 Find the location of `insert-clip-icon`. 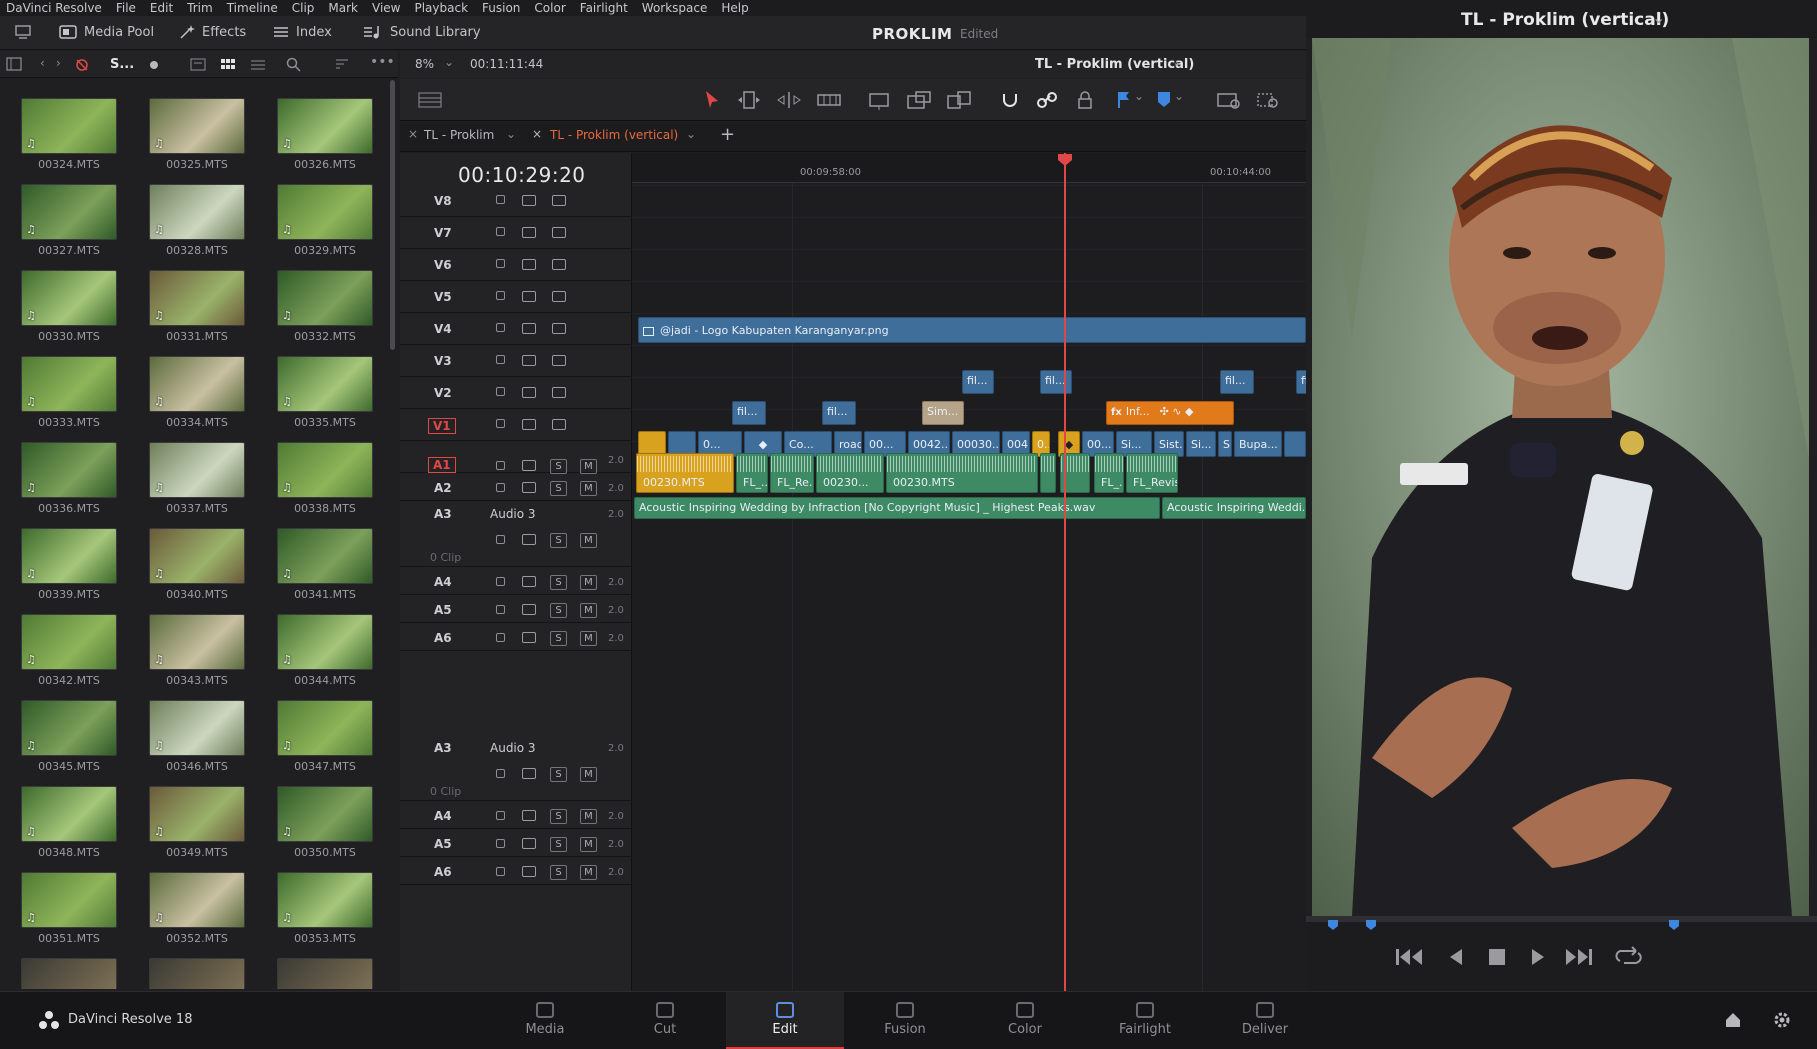

insert-clip-icon is located at coordinates (879, 100).